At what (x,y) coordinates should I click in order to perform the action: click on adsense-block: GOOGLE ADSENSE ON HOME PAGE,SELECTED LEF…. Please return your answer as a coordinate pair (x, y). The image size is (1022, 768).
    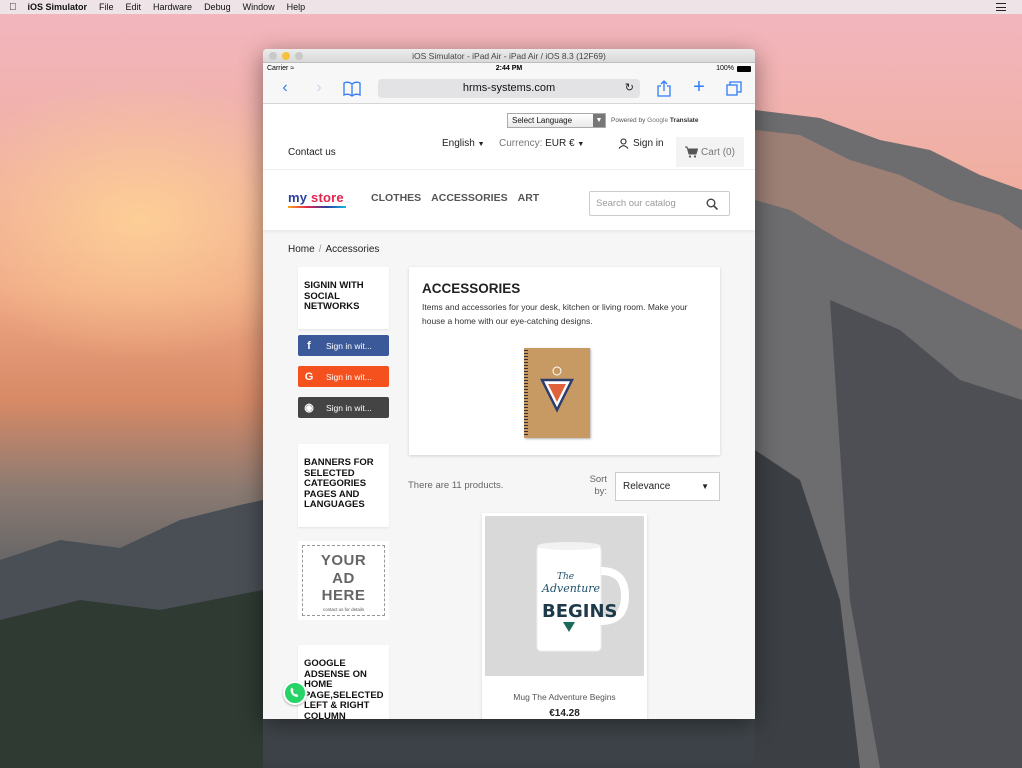
    Looking at the image, I should click on (343, 682).